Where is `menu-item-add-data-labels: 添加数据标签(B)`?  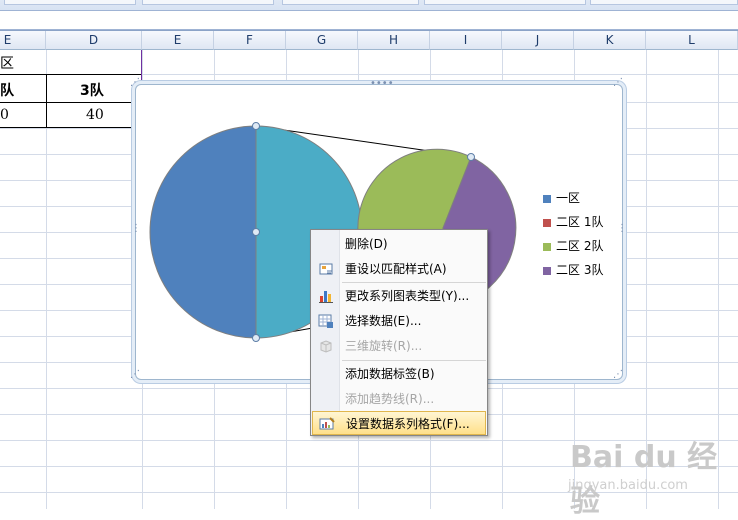 menu-item-add-data-labels: 添加数据标签(B) is located at coordinates (399, 374).